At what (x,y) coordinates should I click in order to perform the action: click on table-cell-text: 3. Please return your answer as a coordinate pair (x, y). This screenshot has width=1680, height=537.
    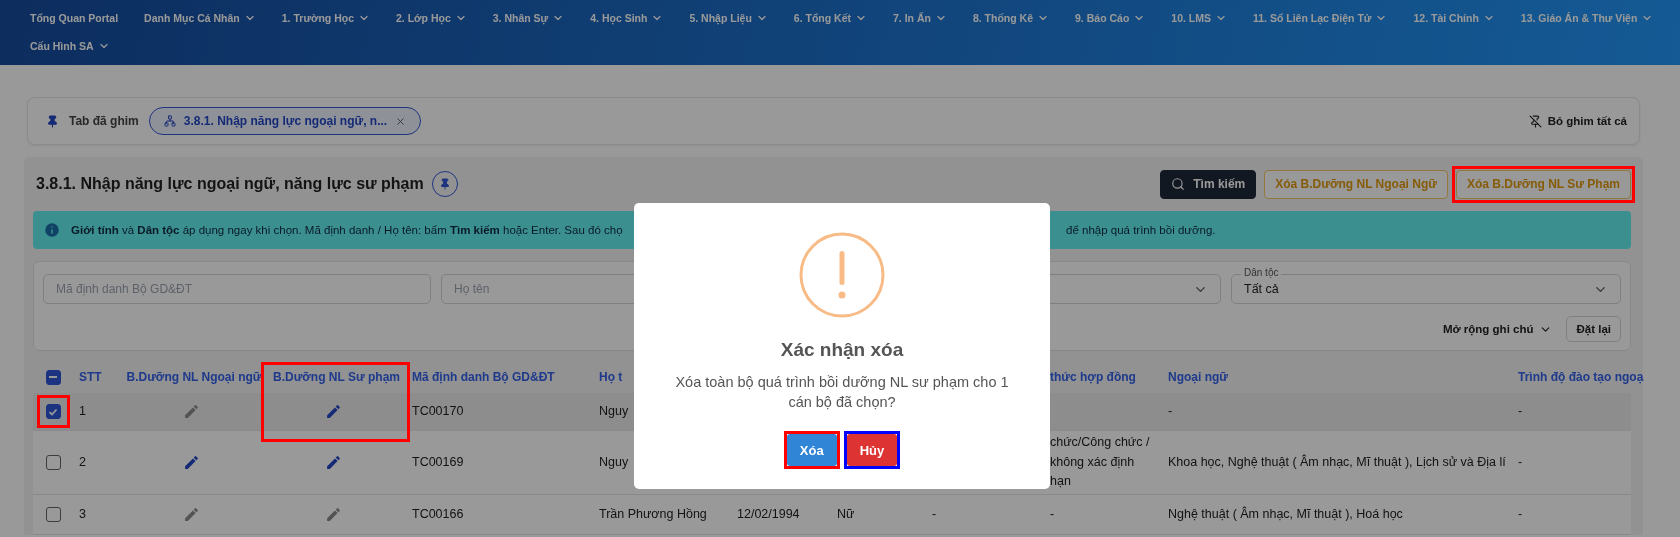
    Looking at the image, I should click on (82, 514).